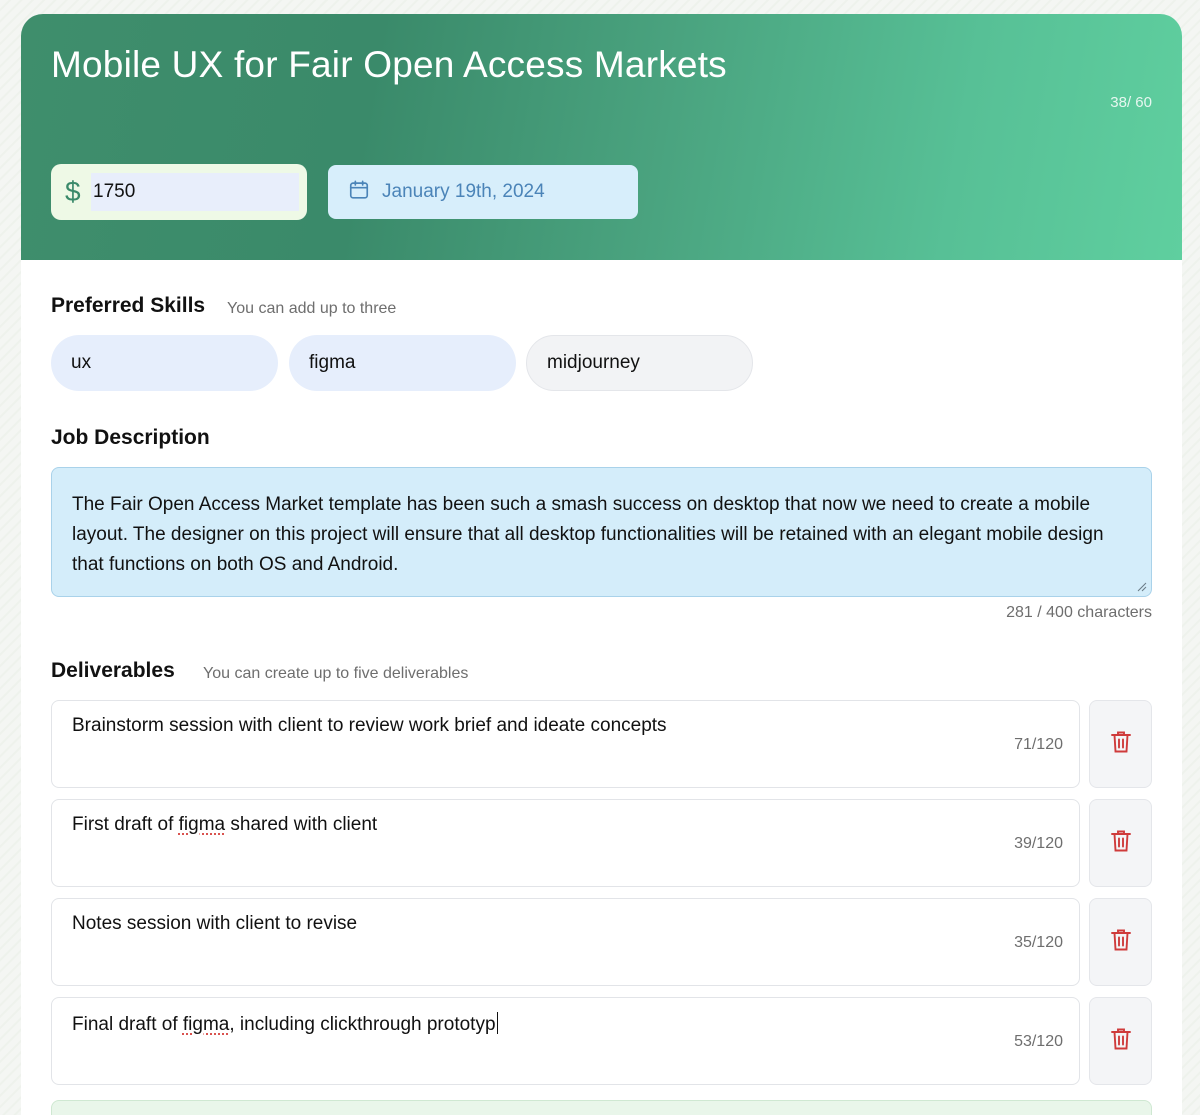  Describe the element at coordinates (497, 1023) in the screenshot. I see `text-caret` at that location.